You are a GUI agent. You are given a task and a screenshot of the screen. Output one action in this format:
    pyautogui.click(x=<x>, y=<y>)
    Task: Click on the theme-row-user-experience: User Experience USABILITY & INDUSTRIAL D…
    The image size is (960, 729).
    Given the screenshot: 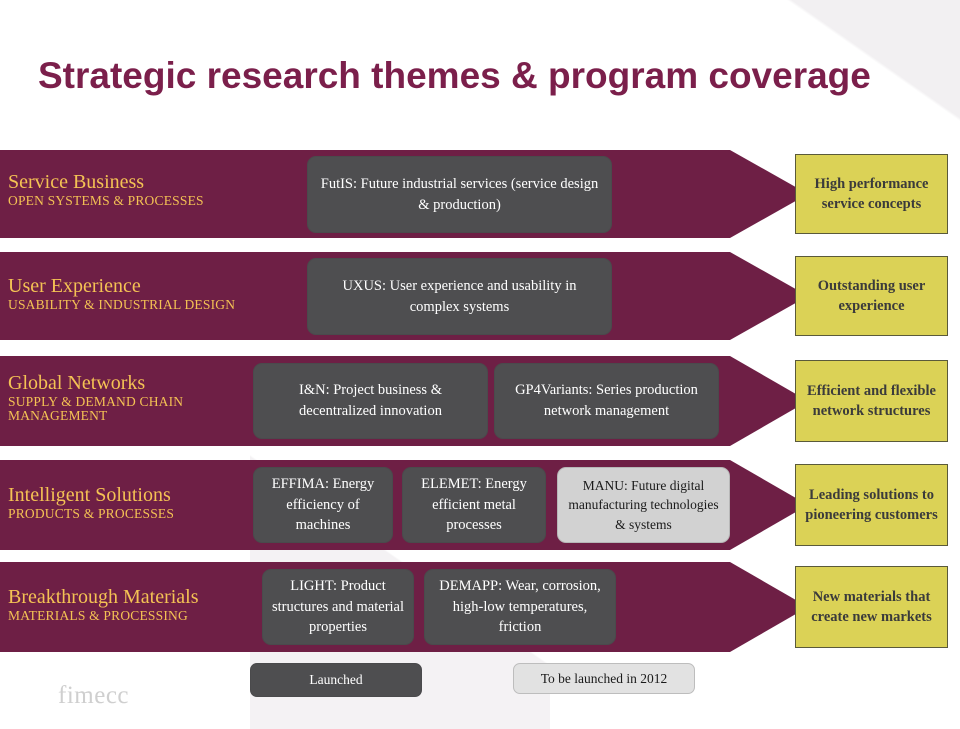 What is the action you would take?
    pyautogui.click(x=405, y=296)
    